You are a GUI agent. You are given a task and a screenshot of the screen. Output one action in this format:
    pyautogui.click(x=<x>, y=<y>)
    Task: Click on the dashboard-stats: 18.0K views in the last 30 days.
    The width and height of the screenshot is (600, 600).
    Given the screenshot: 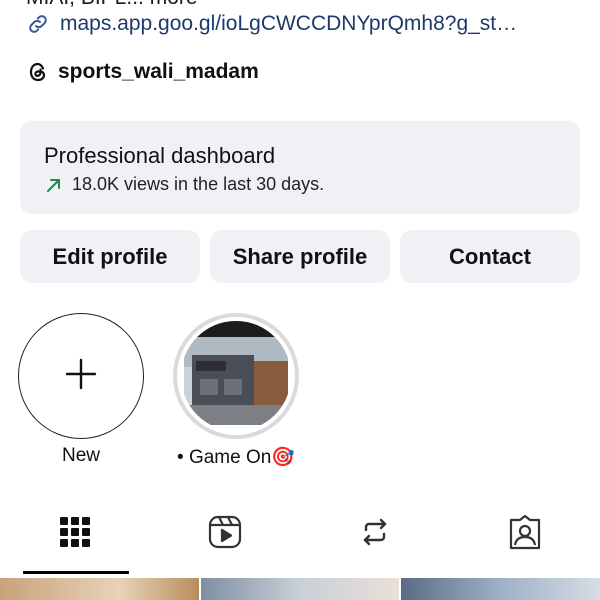 What is the action you would take?
    pyautogui.click(x=184, y=184)
    